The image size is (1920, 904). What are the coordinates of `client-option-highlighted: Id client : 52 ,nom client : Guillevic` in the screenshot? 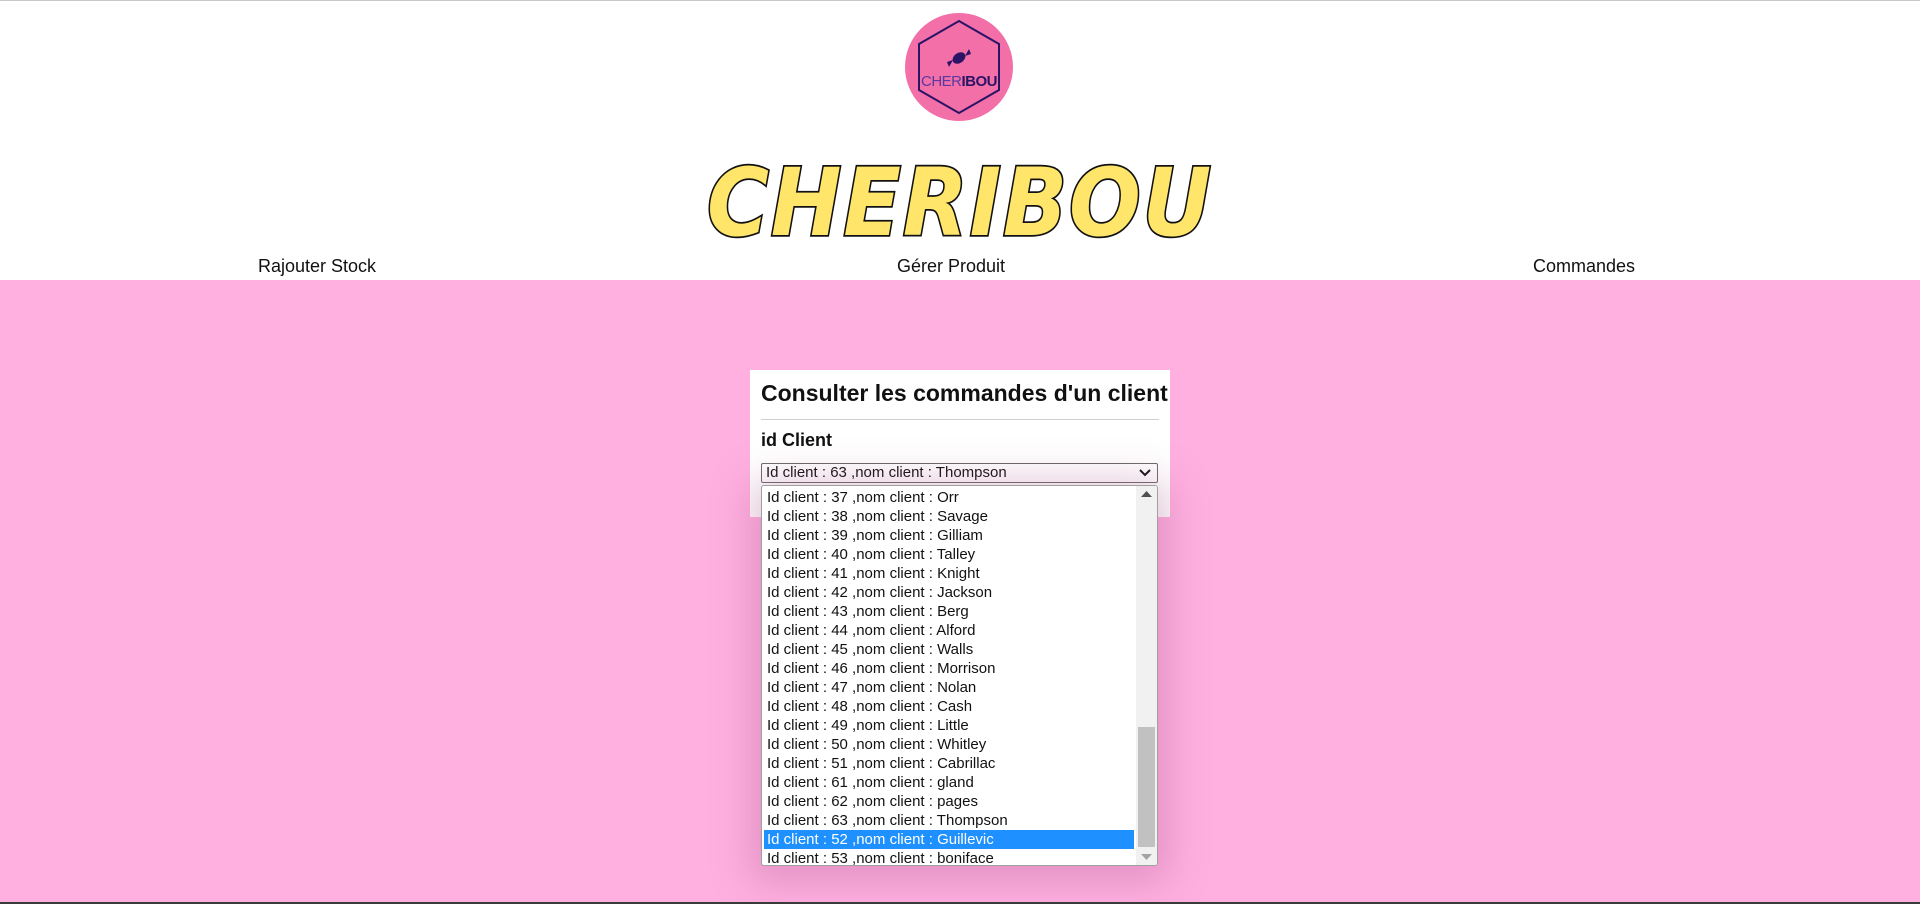 It's located at (949, 839).